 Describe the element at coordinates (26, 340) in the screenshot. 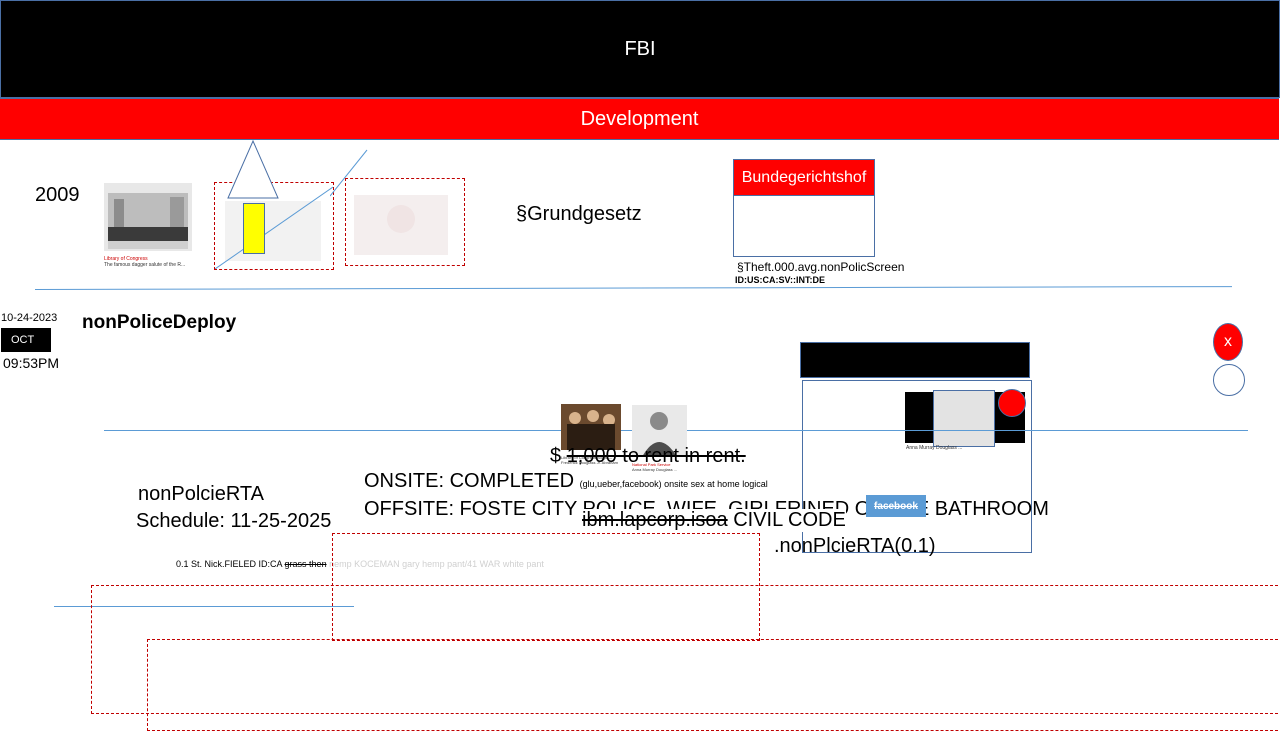

I see `month-badge: OCT` at that location.